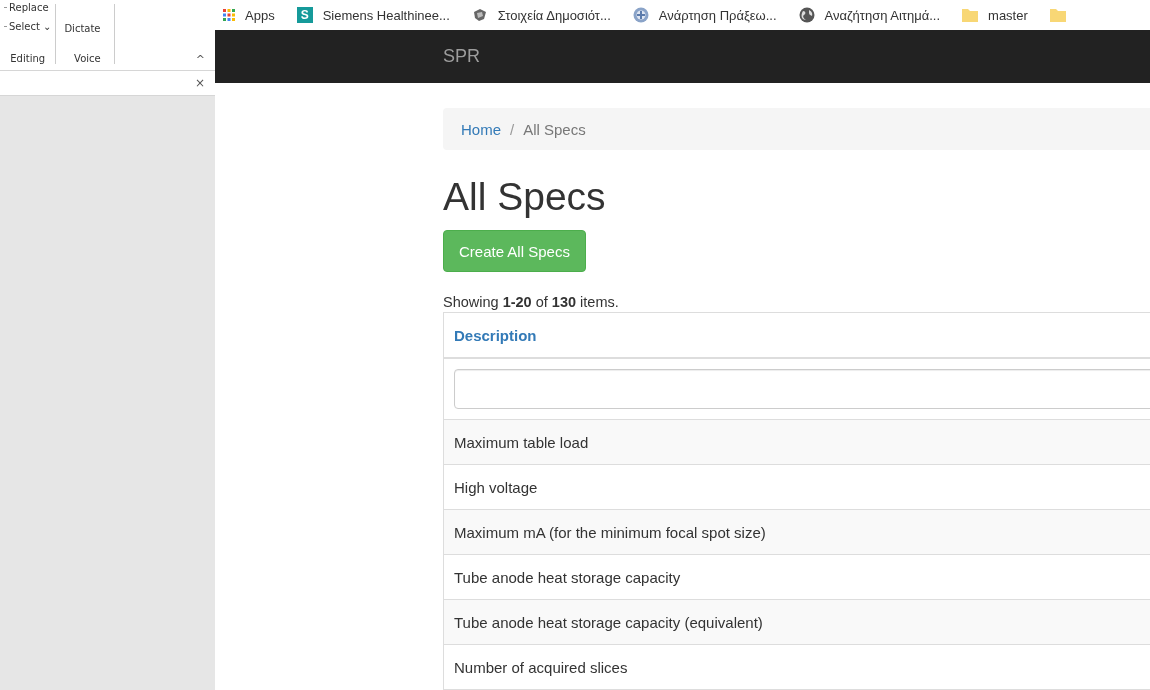  I want to click on folder-icon, so click(970, 15).